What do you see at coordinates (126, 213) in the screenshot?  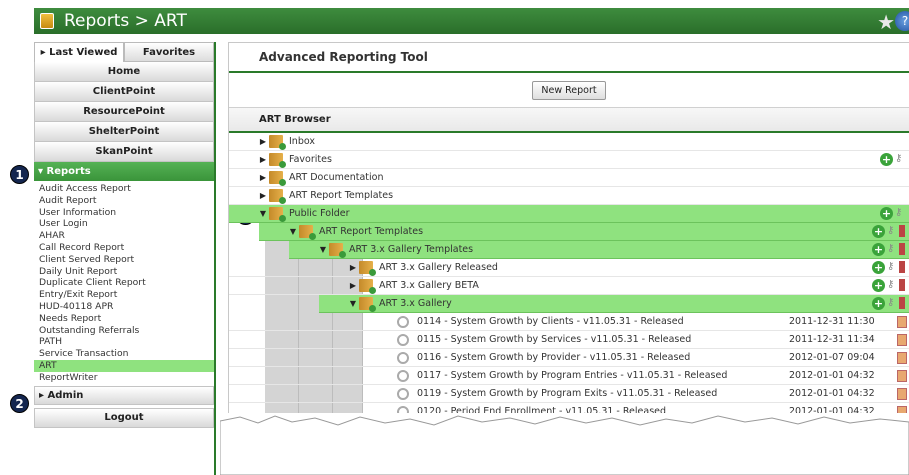 I see `sidebar-report-user-information: User Information` at bounding box center [126, 213].